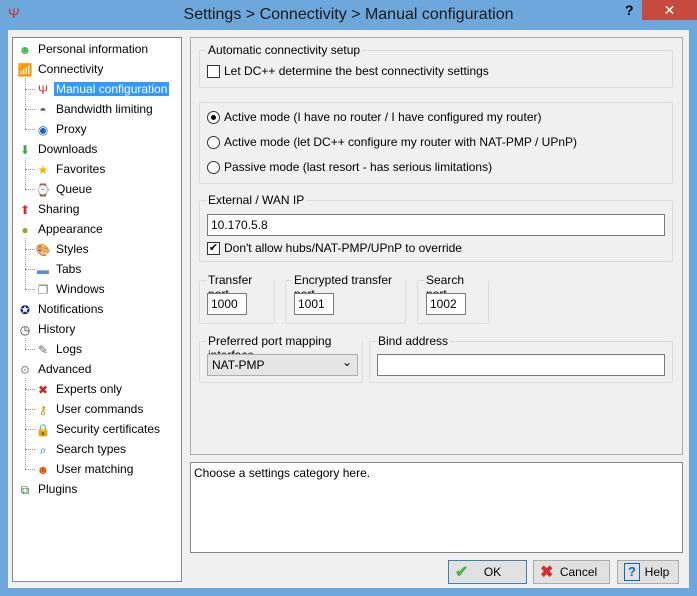  What do you see at coordinates (43, 129) in the screenshot?
I see `globe-icon: ◉` at bounding box center [43, 129].